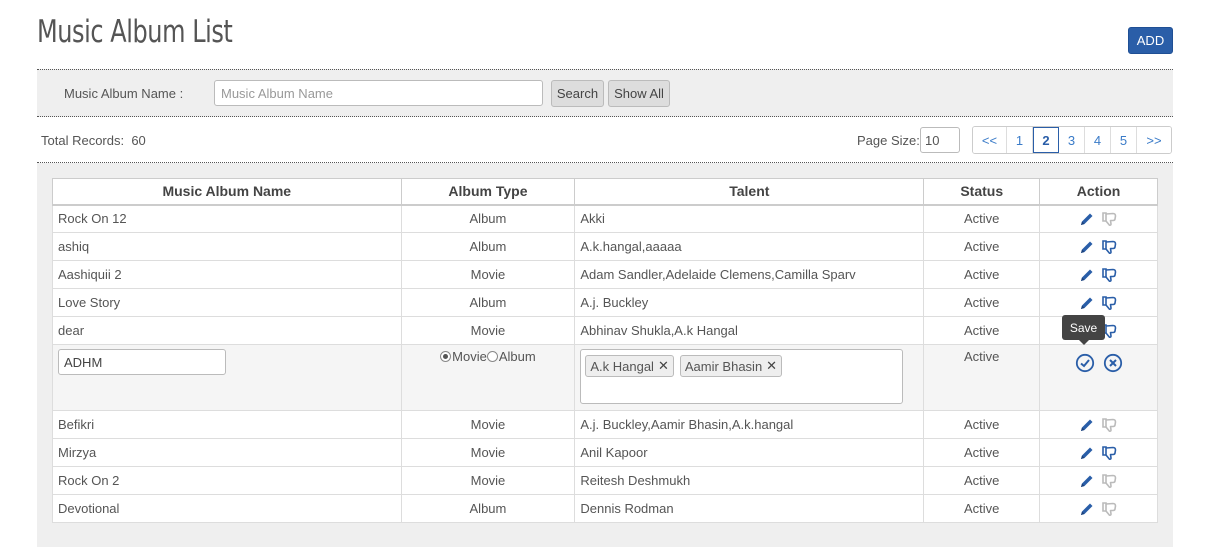 The height and width of the screenshot is (551, 1205). What do you see at coordinates (749, 192) in the screenshot?
I see `column-header: Talent` at bounding box center [749, 192].